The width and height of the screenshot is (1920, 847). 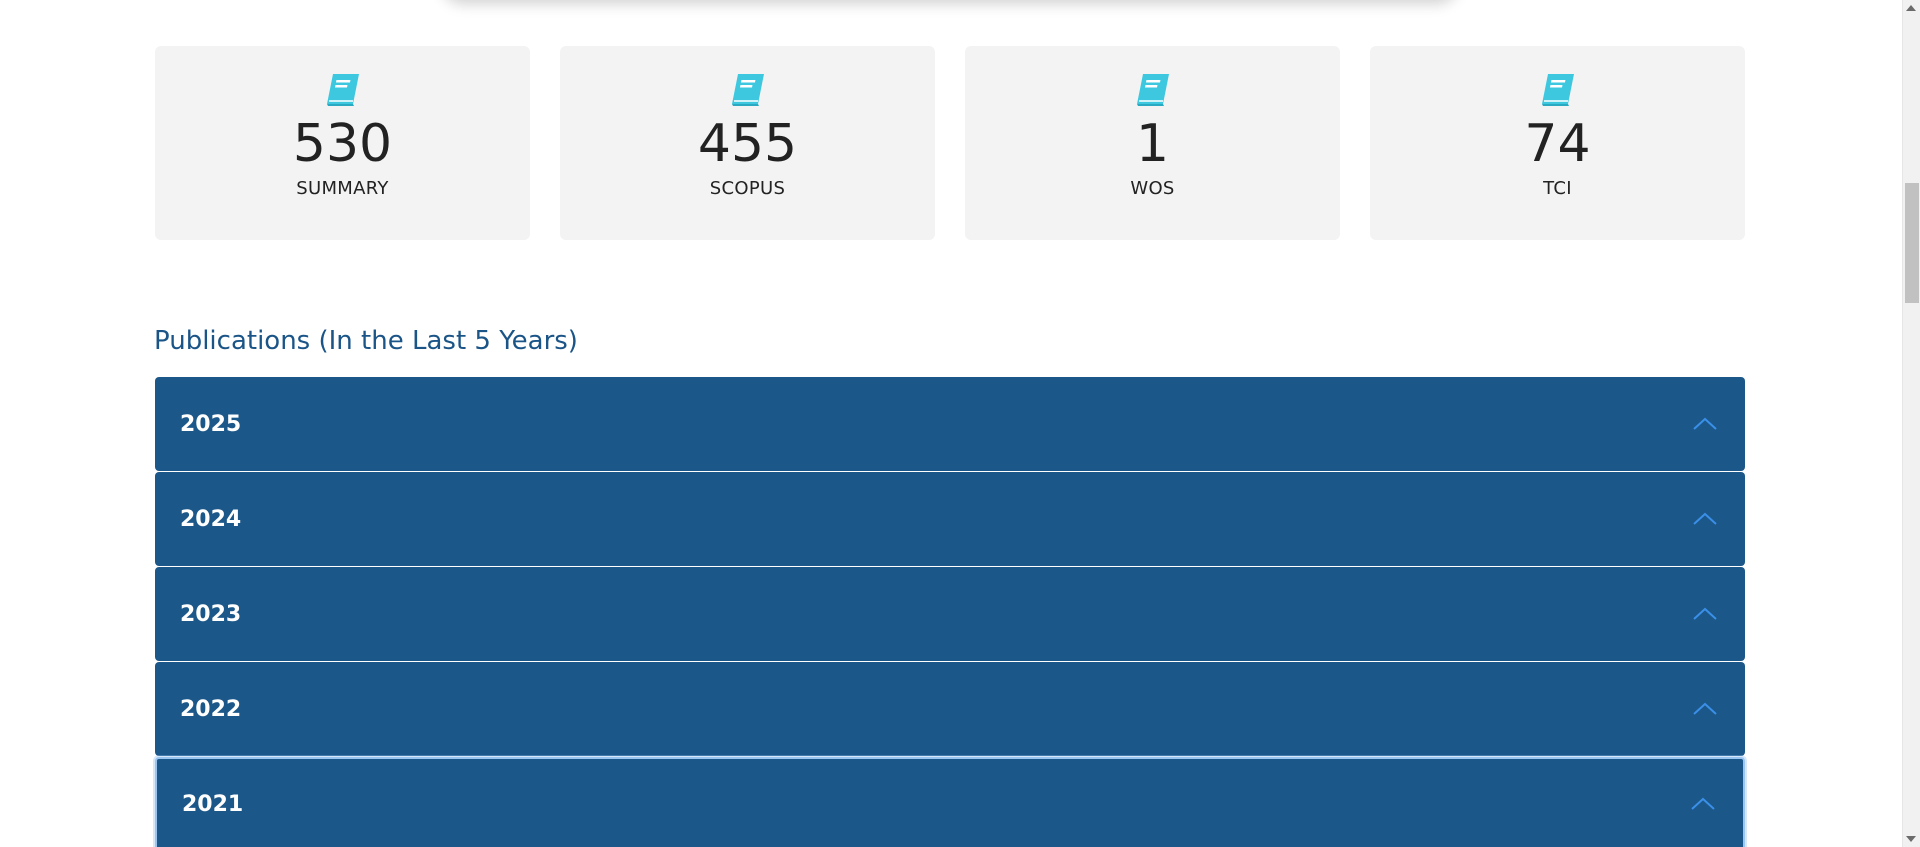 What do you see at coordinates (211, 519) in the screenshot?
I see `accordion-year: 2024` at bounding box center [211, 519].